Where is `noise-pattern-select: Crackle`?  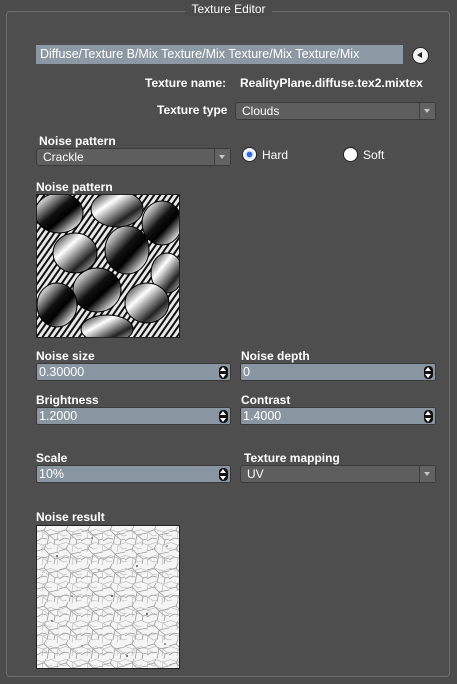
noise-pattern-select: Crackle is located at coordinates (133, 157).